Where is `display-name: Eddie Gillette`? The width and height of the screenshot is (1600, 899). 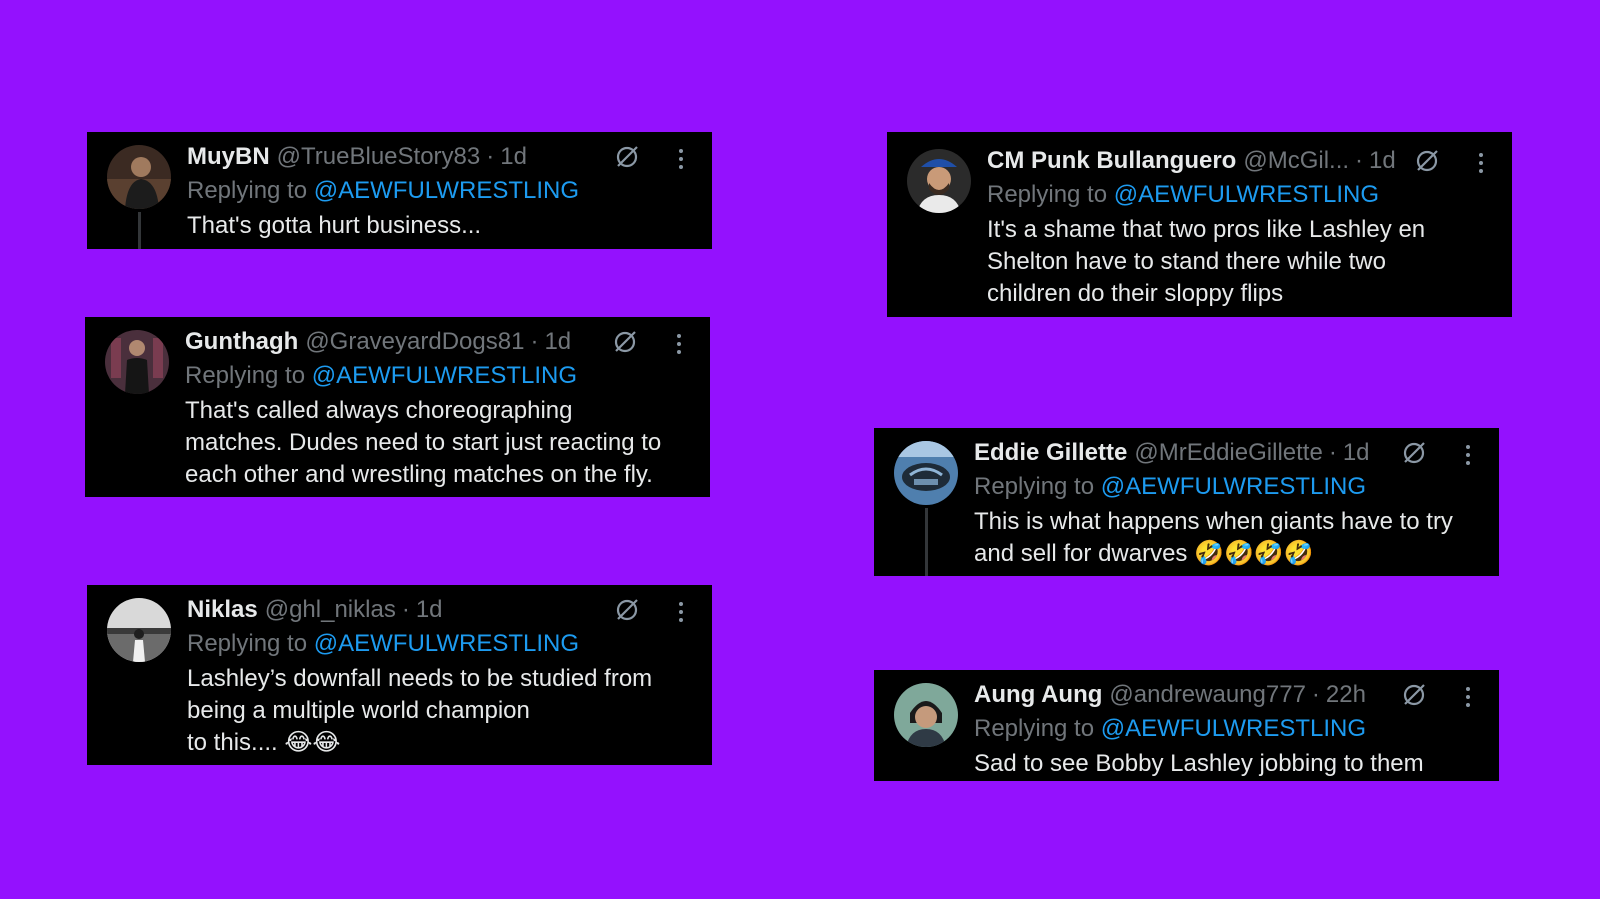
display-name: Eddie Gillette is located at coordinates (1050, 453).